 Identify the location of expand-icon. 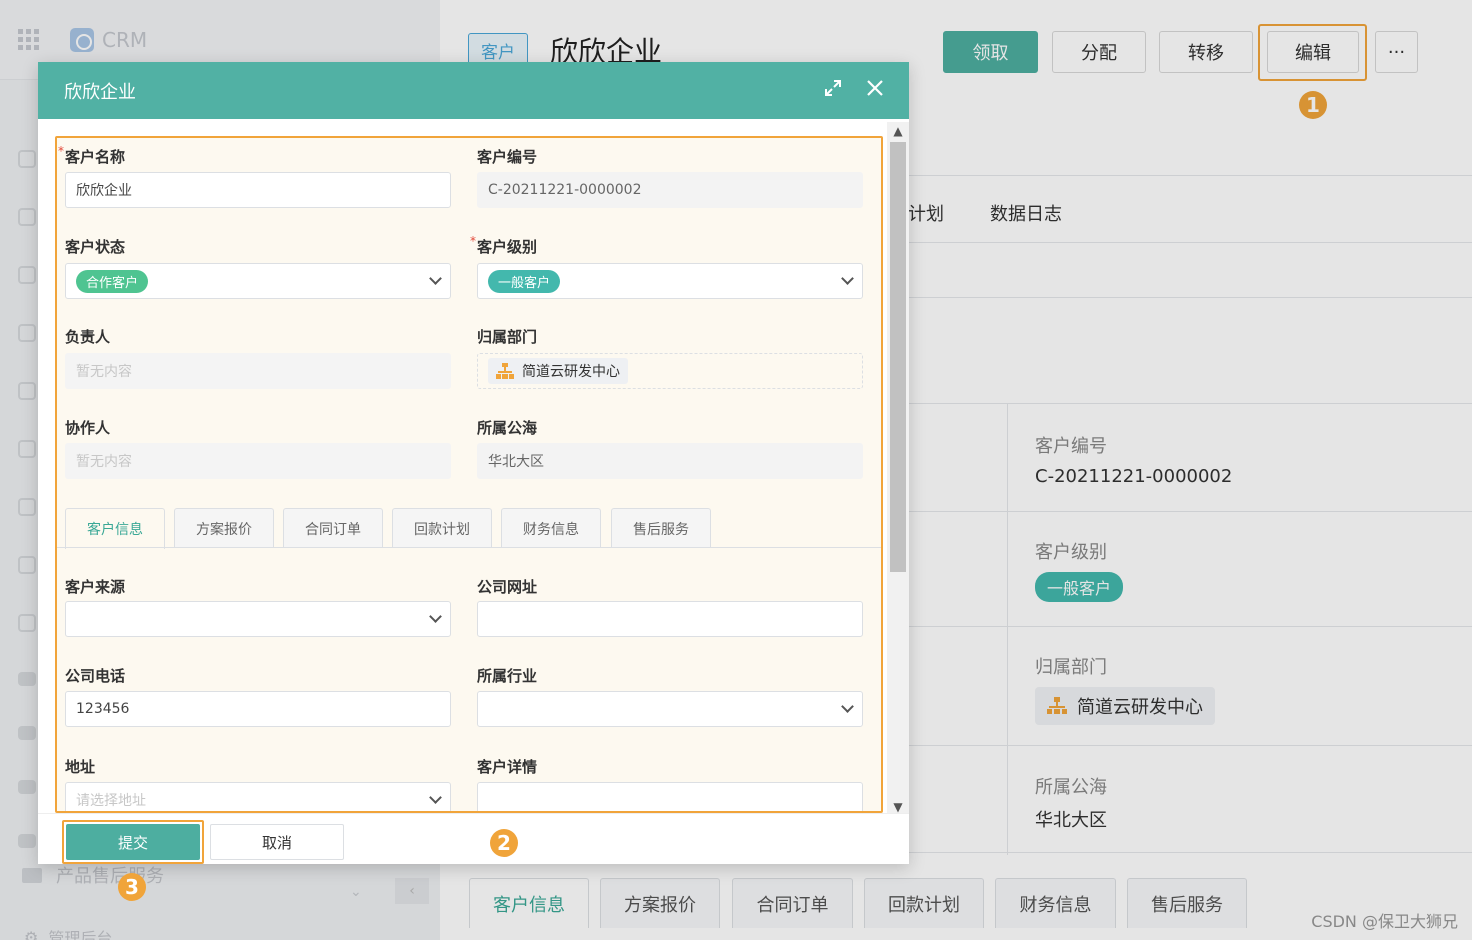
(833, 88).